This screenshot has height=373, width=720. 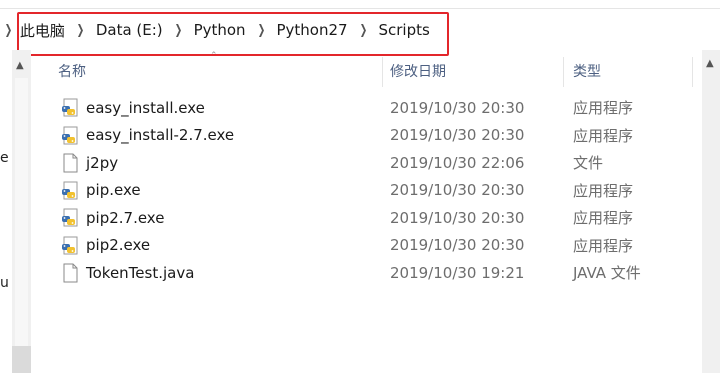 What do you see at coordinates (118, 245) in the screenshot?
I see `file-name: pip2.exe` at bounding box center [118, 245].